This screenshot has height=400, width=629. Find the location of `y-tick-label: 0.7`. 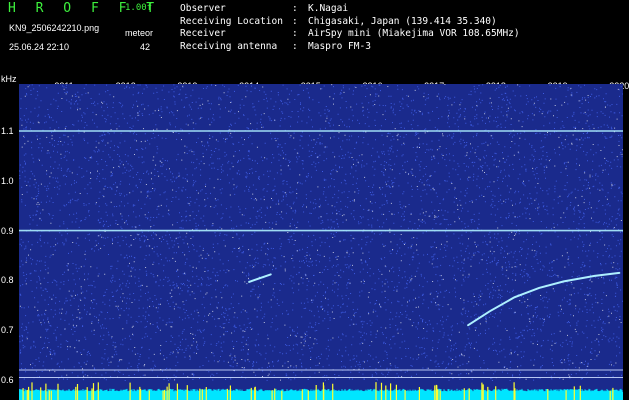

y-tick-label: 0.7 is located at coordinates (7, 330).